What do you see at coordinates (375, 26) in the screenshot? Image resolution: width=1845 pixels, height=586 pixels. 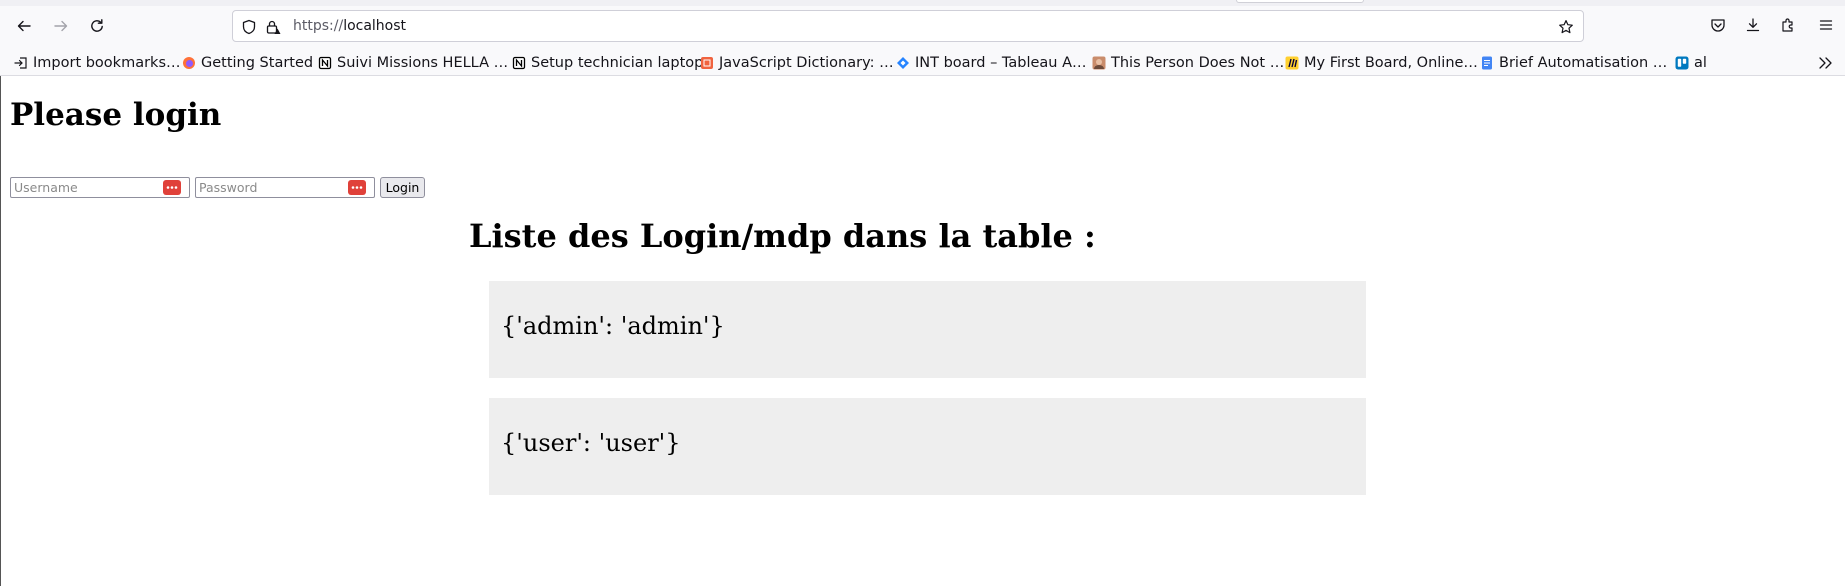 I see `url-host: localhost` at bounding box center [375, 26].